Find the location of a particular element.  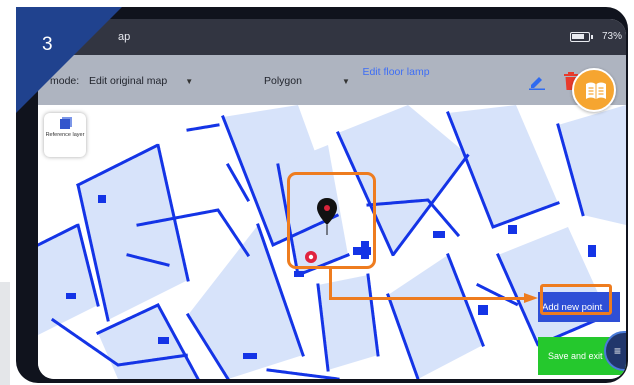

reference-layer-label: Reference layer is located at coordinates (65, 135).